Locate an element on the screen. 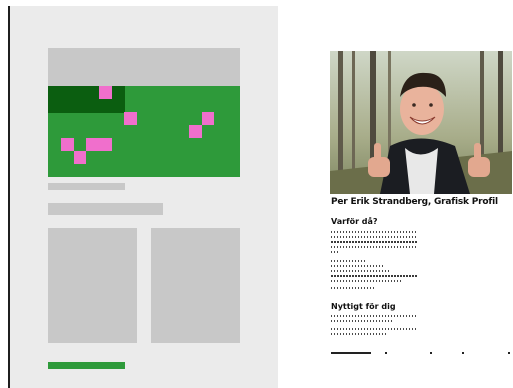 The height and width of the screenshot is (388, 513). mockup-subheading-placeholder is located at coordinates (105, 209).